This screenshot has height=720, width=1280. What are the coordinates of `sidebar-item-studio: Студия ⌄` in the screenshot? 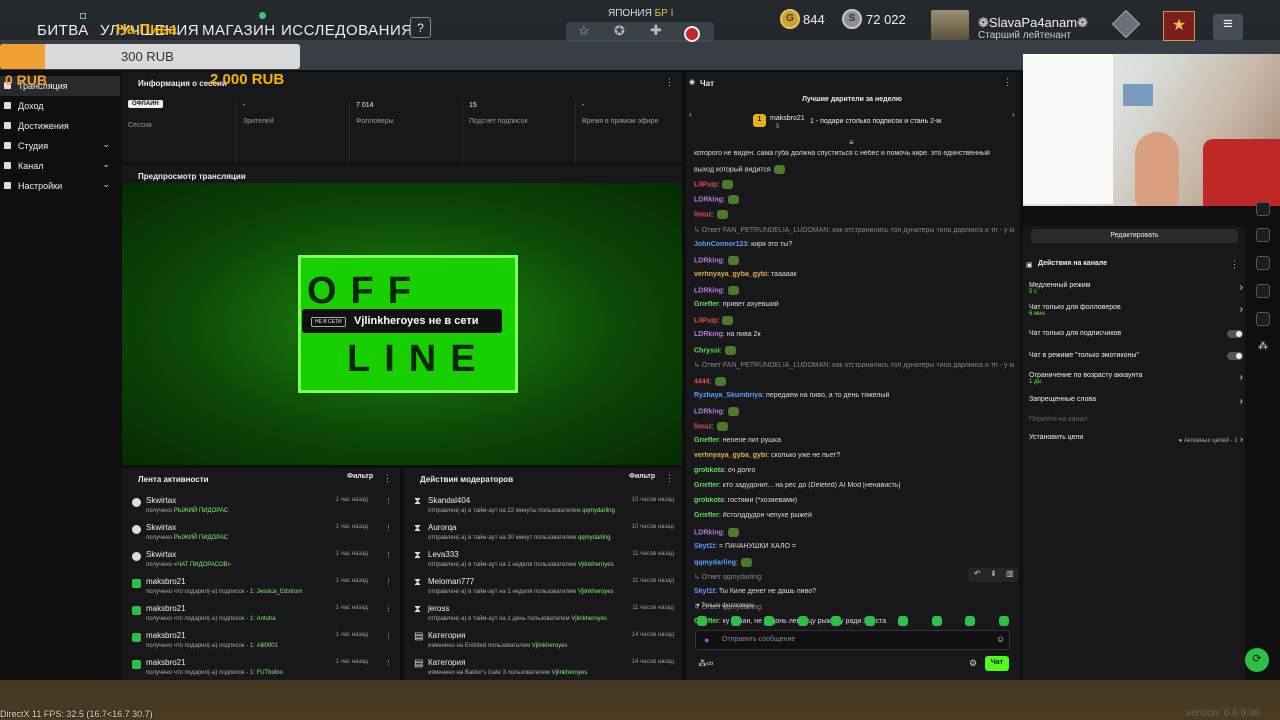 It's located at (60, 146).